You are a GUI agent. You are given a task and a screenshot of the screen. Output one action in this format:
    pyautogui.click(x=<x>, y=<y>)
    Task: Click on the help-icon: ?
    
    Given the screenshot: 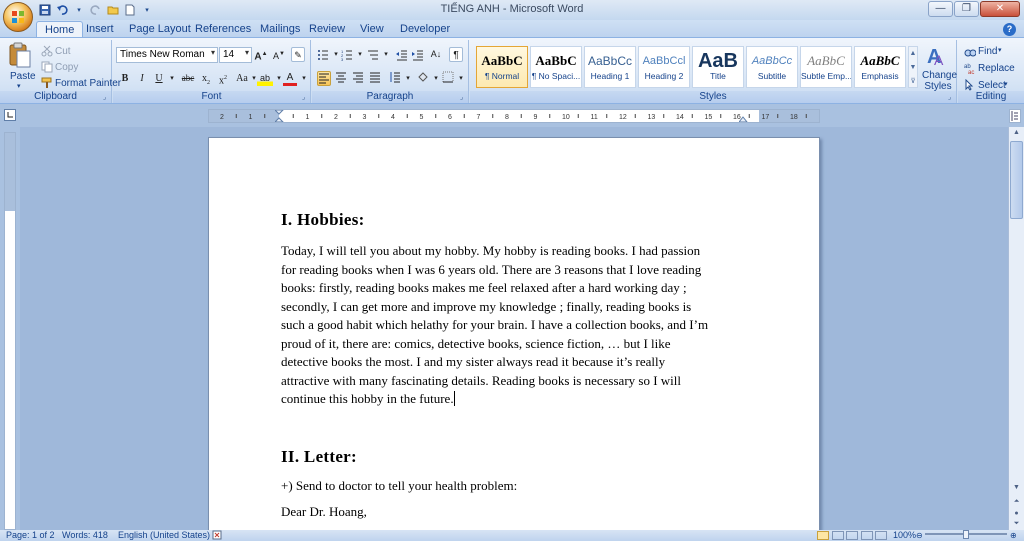 What is the action you would take?
    pyautogui.click(x=1009, y=29)
    